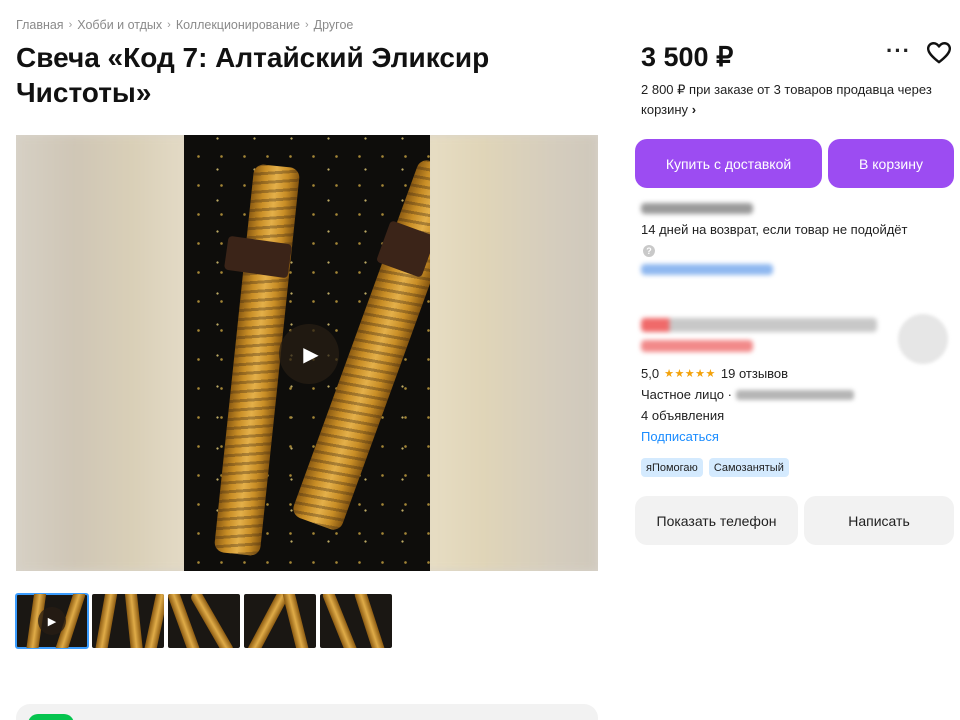 This screenshot has height=720, width=960. What do you see at coordinates (759, 325) in the screenshot?
I see `seller-name-blurred` at bounding box center [759, 325].